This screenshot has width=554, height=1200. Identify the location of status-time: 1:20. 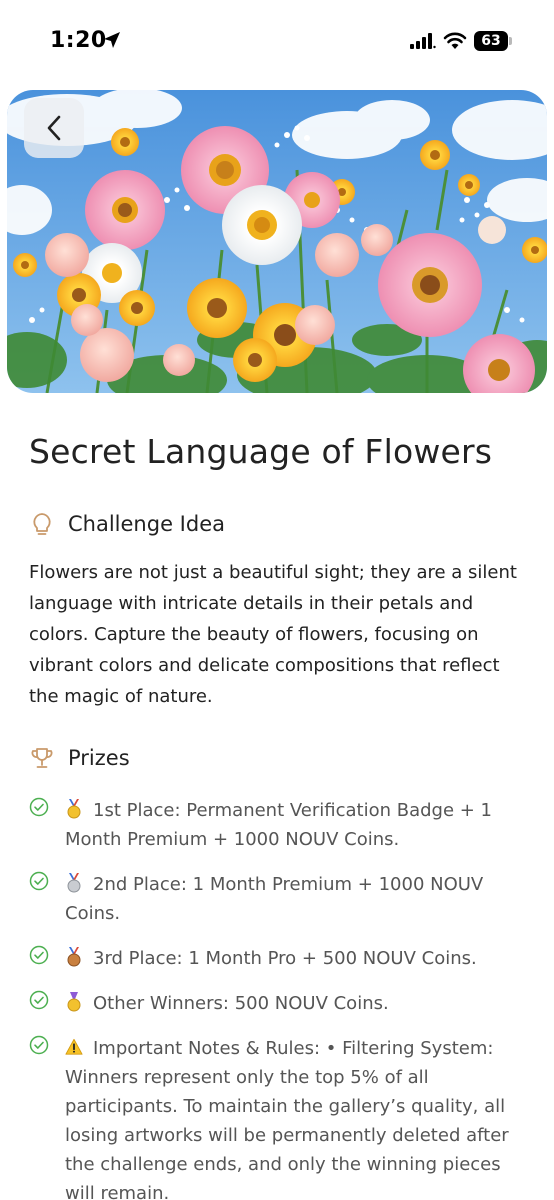
(78, 40).